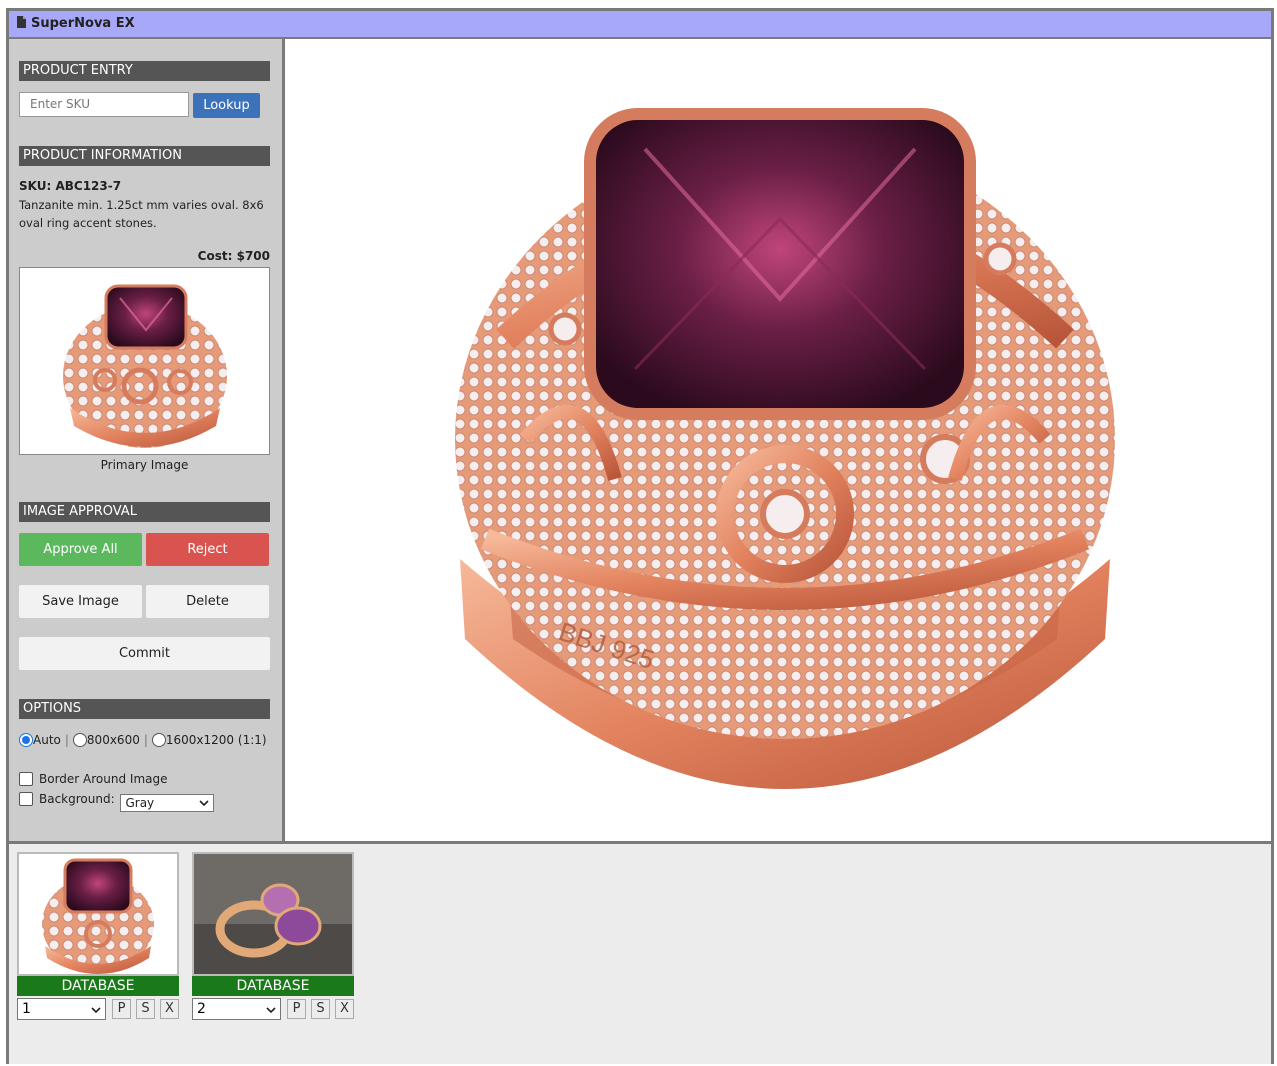 The height and width of the screenshot is (1066, 1277). I want to click on window-title: SuperNova EX, so click(83, 23).